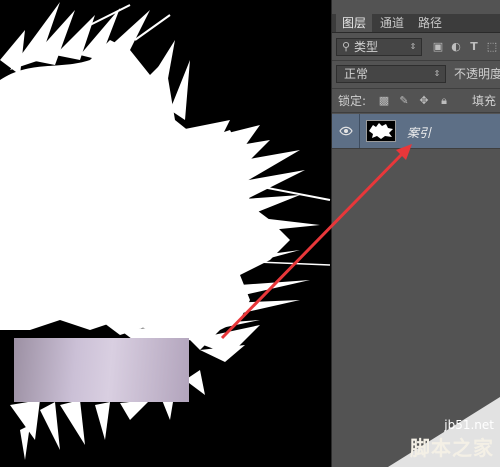  I want to click on tab-channels: 通道, so click(392, 23).